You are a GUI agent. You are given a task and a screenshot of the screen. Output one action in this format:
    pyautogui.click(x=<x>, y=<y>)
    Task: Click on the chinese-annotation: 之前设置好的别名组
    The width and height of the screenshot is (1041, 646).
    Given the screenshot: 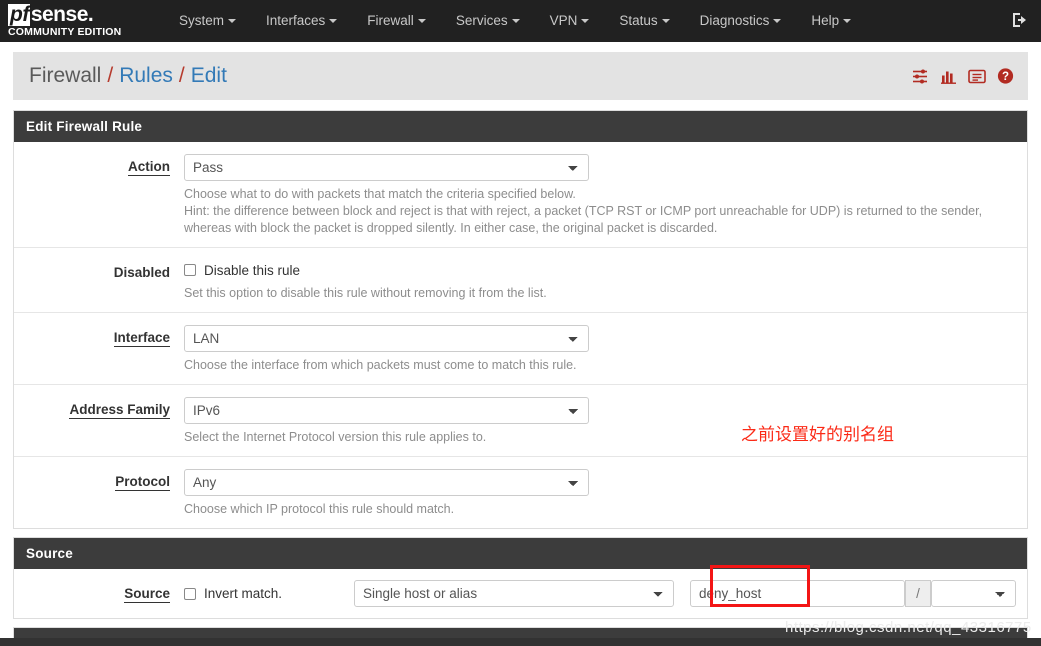 What is the action you would take?
    pyautogui.click(x=817, y=435)
    